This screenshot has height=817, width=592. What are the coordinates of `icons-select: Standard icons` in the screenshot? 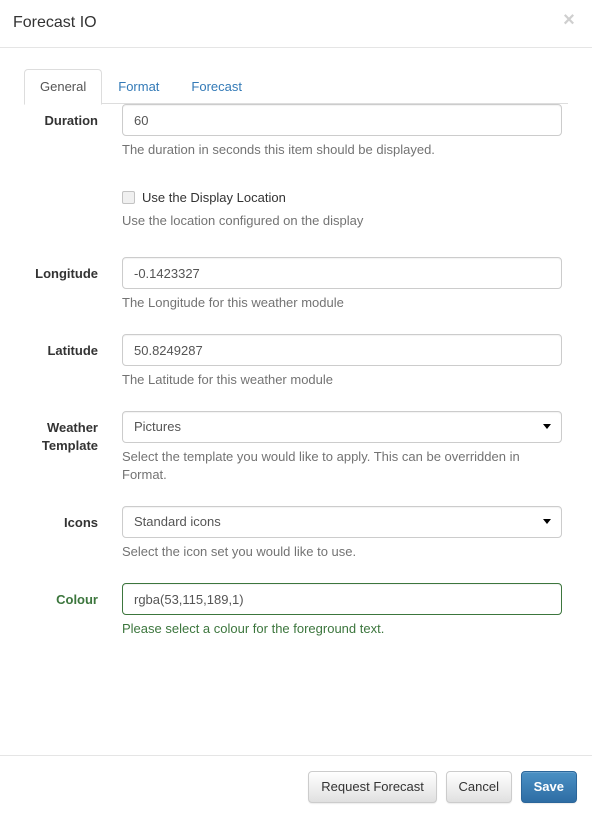 It's located at (342, 522).